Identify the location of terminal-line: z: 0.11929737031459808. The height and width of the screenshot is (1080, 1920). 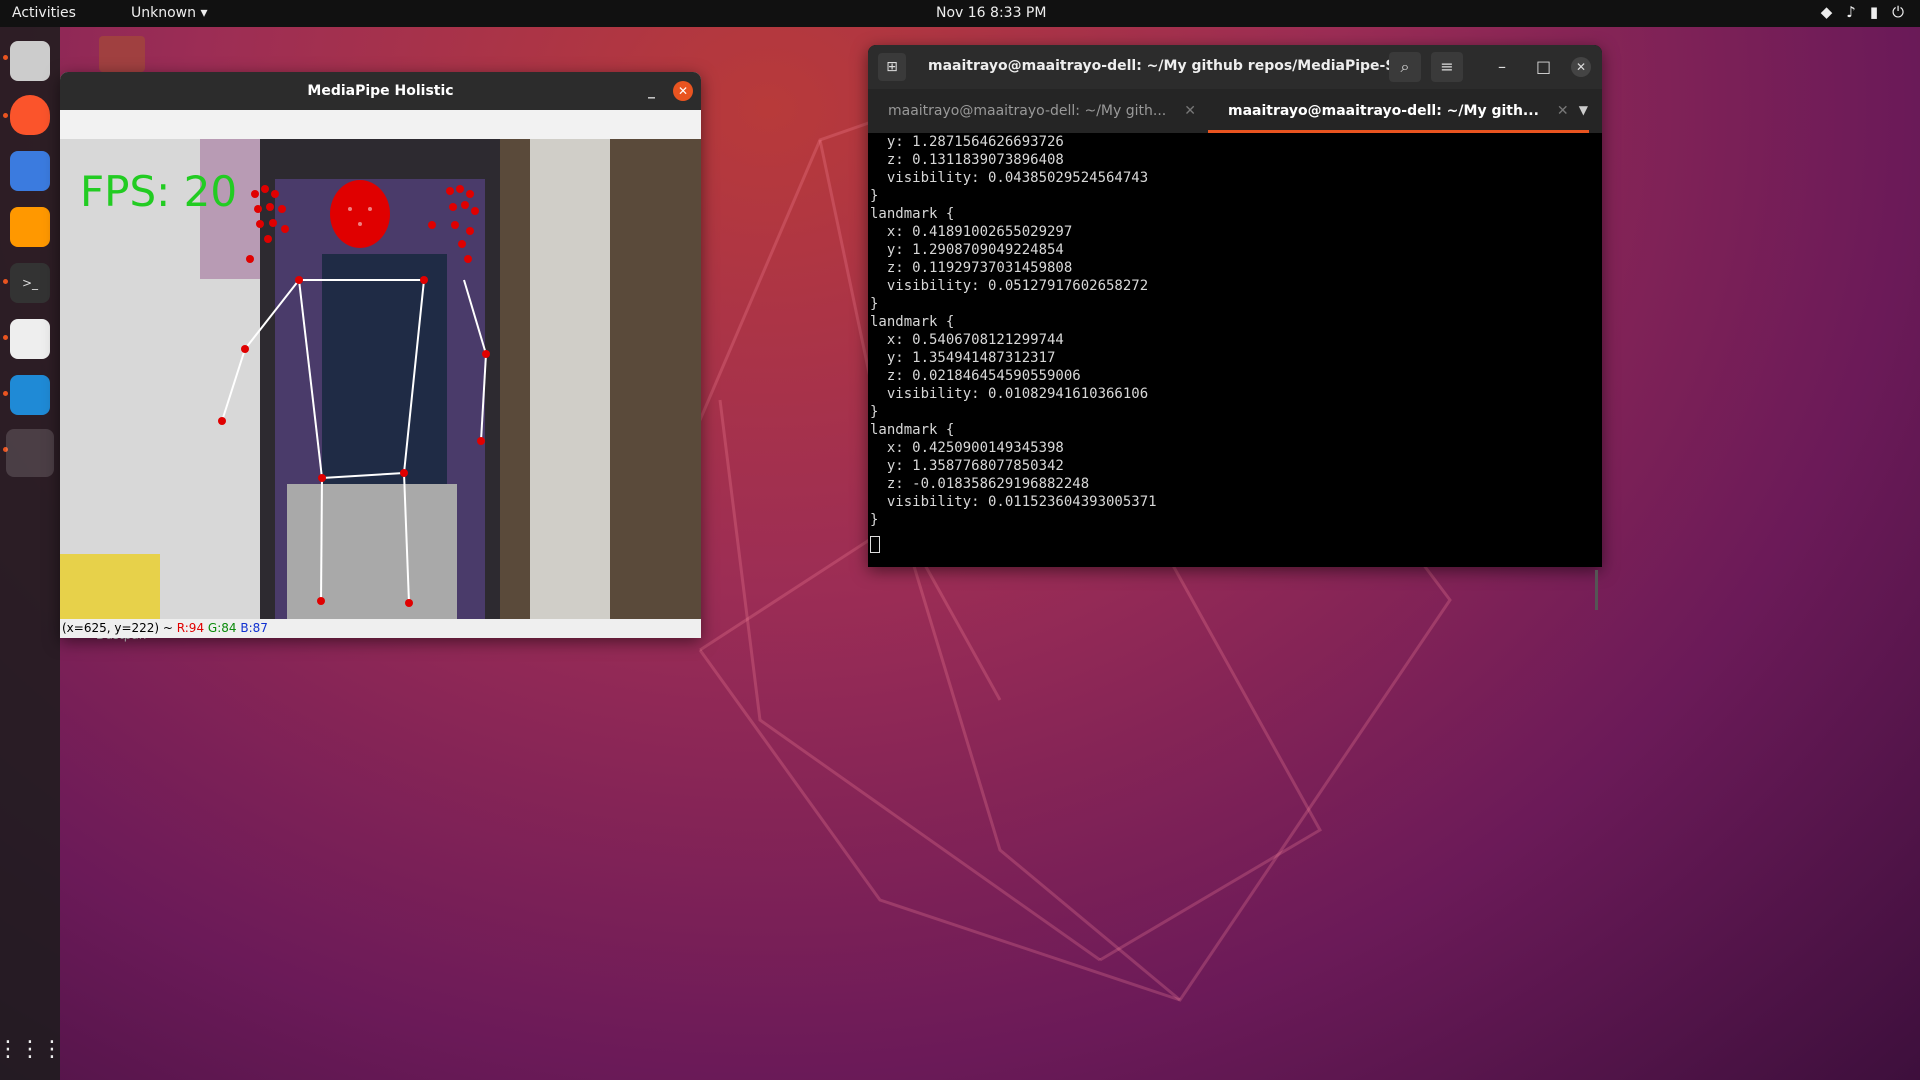
(971, 268).